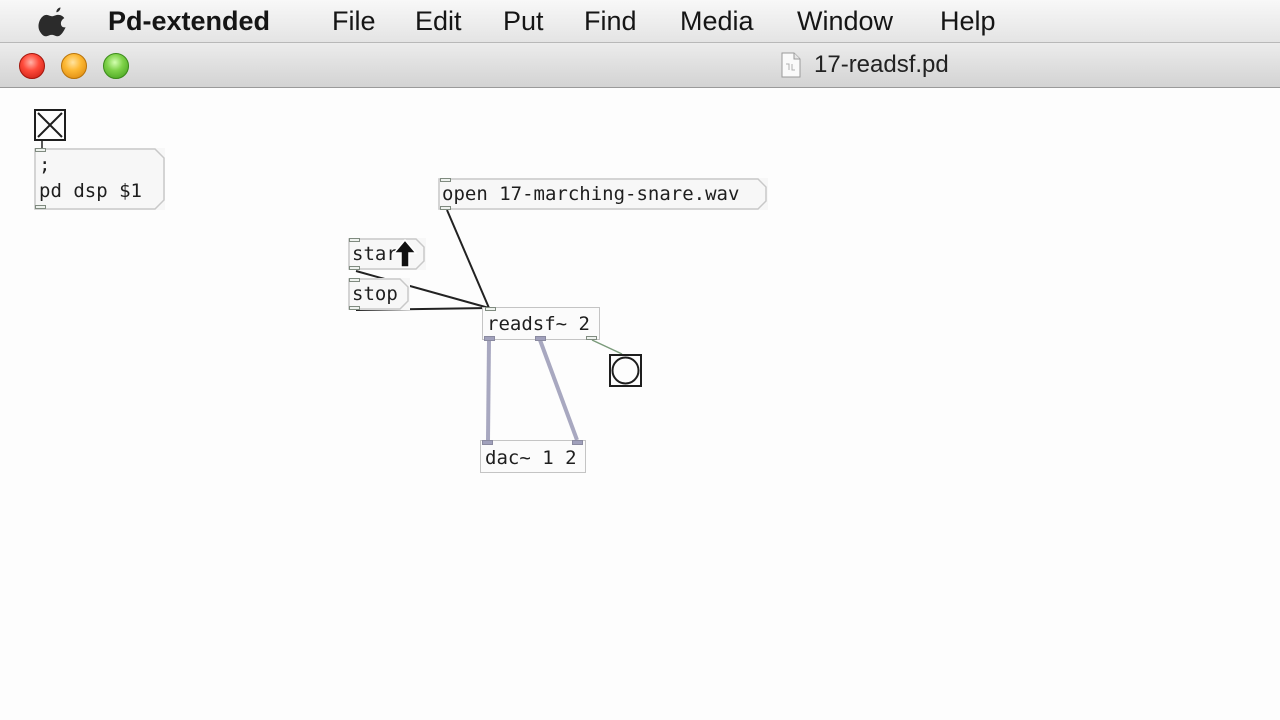 The image size is (1280, 720). What do you see at coordinates (845, 21) in the screenshot?
I see `menu-window: Window` at bounding box center [845, 21].